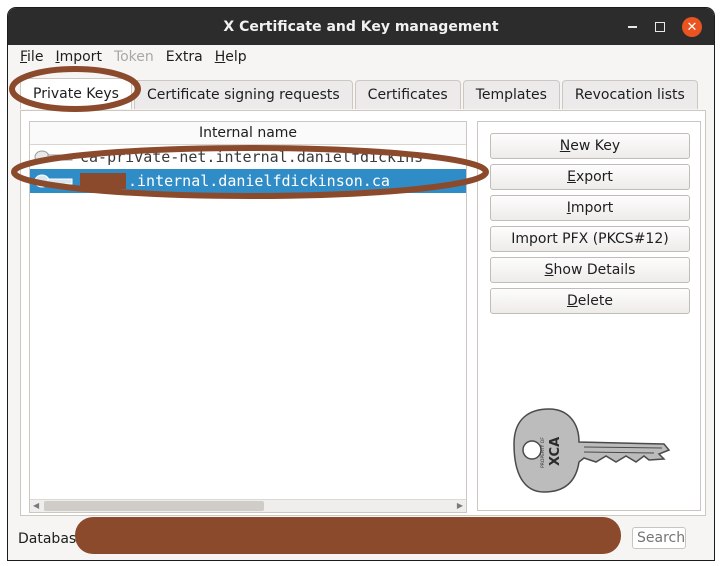  What do you see at coordinates (590, 239) in the screenshot?
I see `import-pfx-button: Import PFX (PKCS#12)` at bounding box center [590, 239].